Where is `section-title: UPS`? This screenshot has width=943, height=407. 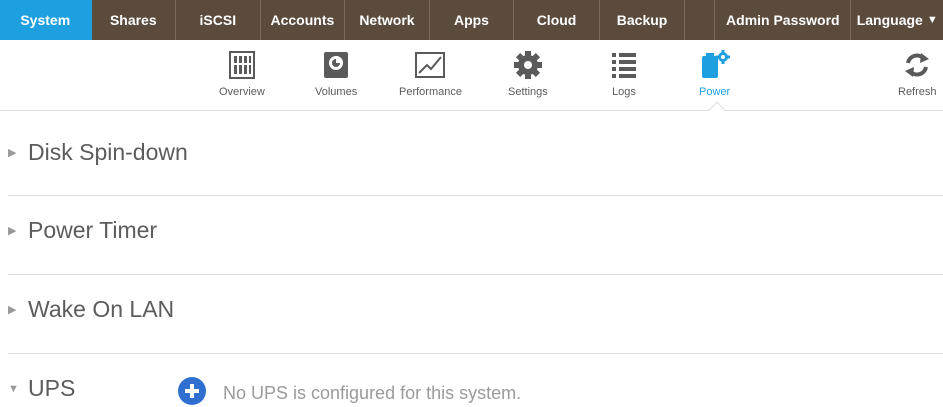 section-title: UPS is located at coordinates (52, 388).